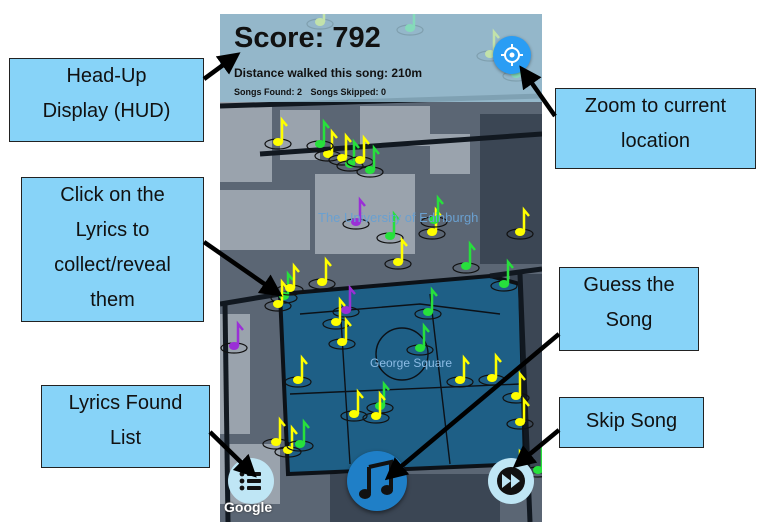 The height and width of the screenshot is (529, 766). What do you see at coordinates (472, 406) in the screenshot?
I see `arrow-guess` at bounding box center [472, 406].